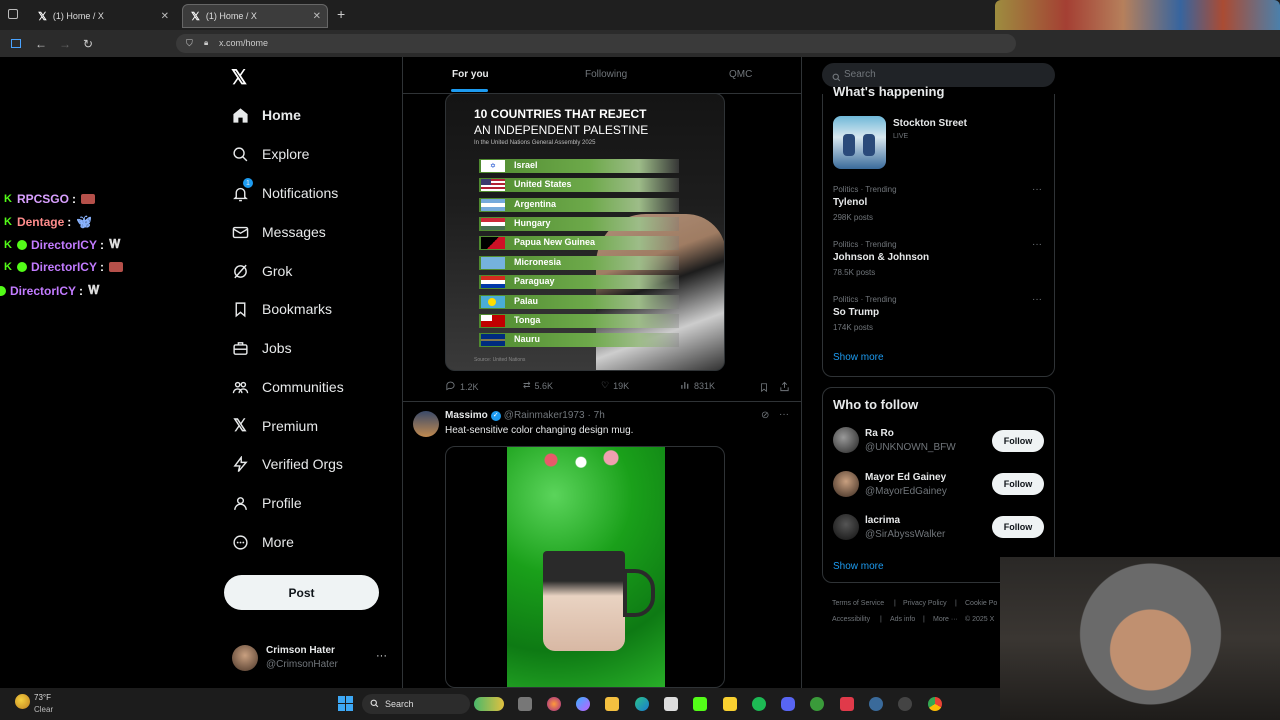 Image resolution: width=1280 pixels, height=720 pixels. Describe the element at coordinates (764, 389) in the screenshot. I see `bookmark-icon` at that location.